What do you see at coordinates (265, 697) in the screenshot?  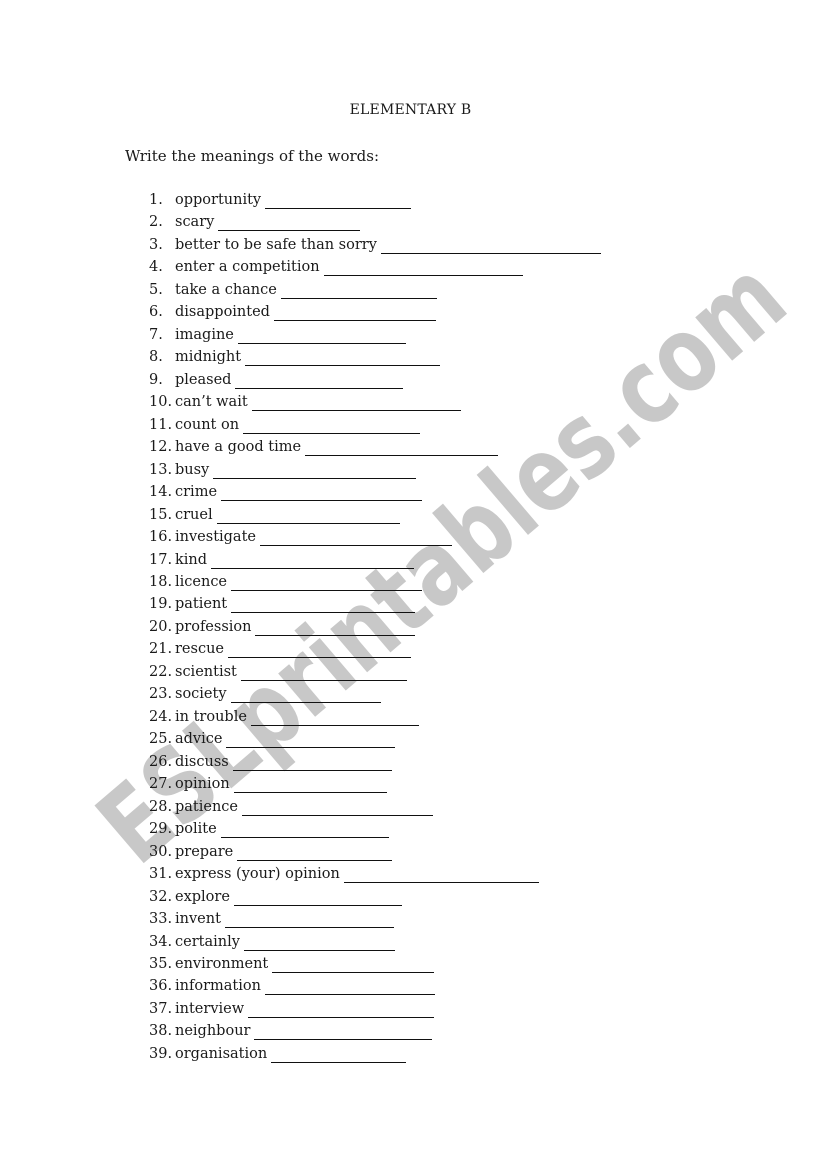 I see `list-item: 23. society` at bounding box center [265, 697].